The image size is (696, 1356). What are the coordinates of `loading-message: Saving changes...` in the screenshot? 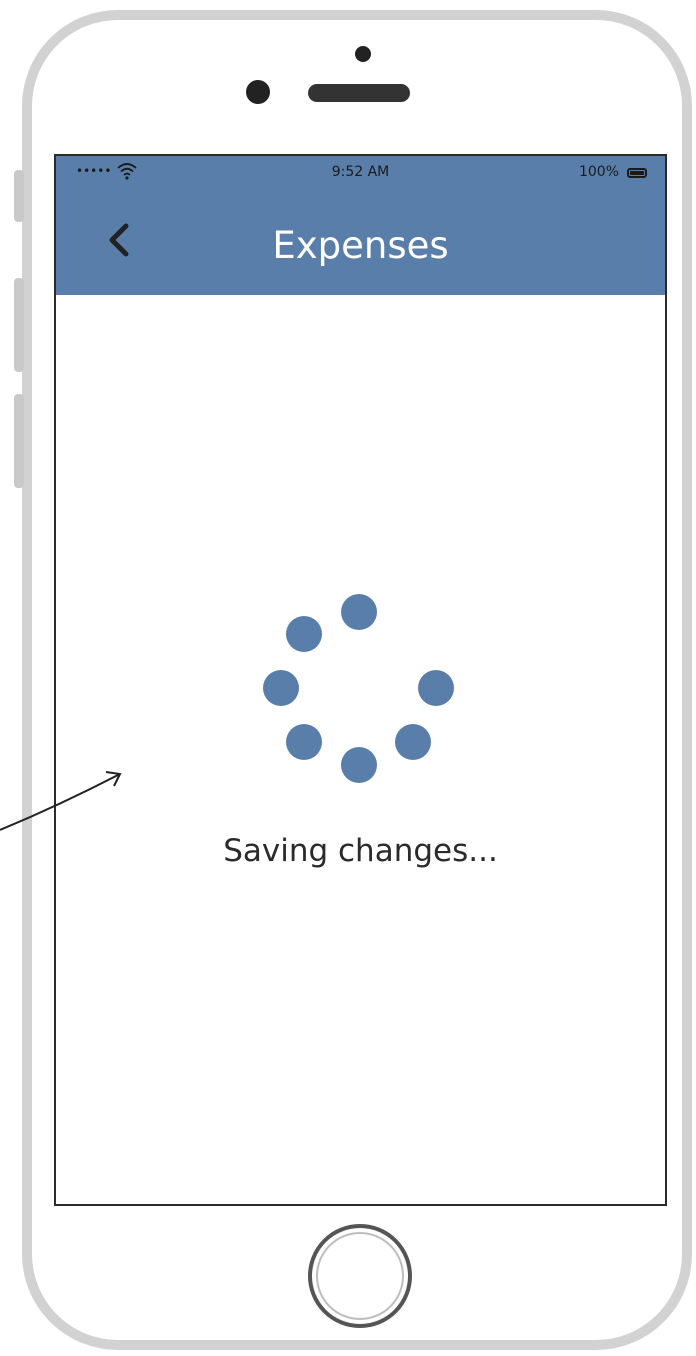 It's located at (360, 851).